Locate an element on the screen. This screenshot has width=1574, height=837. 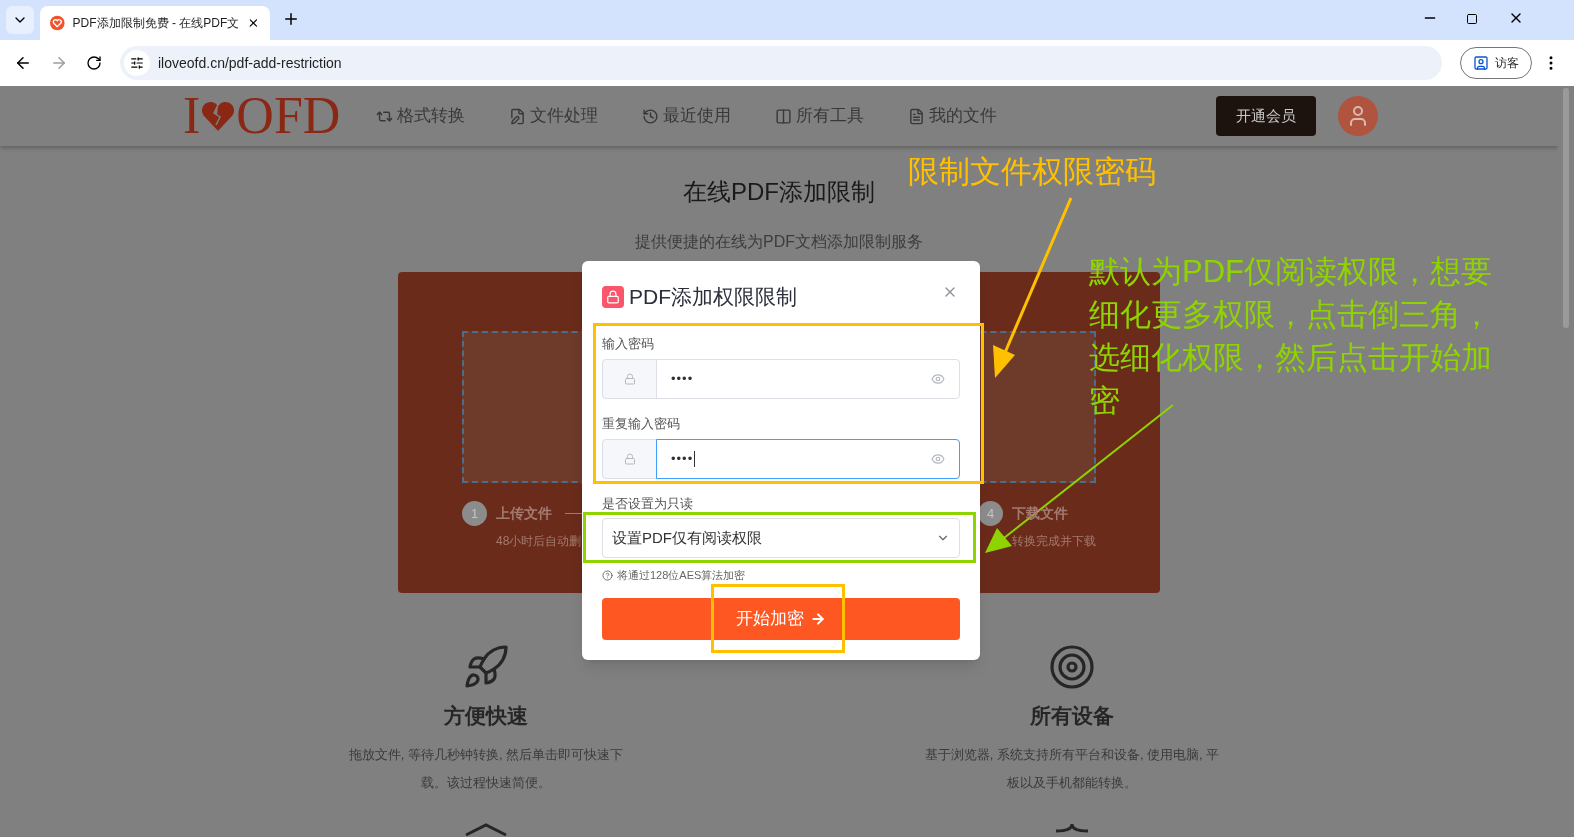
field-label: 输入密码 is located at coordinates (628, 344).